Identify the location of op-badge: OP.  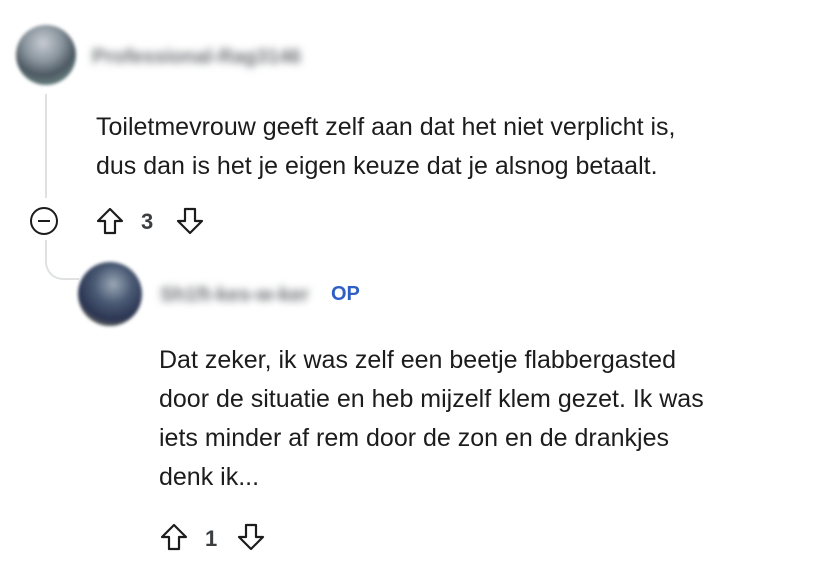
(345, 294).